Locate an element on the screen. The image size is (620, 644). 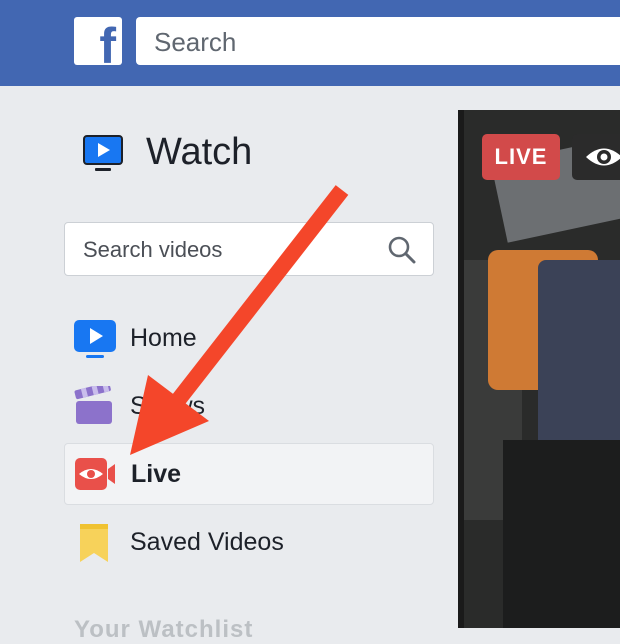
facebook-logo-letter: f is located at coordinates (107, 41).